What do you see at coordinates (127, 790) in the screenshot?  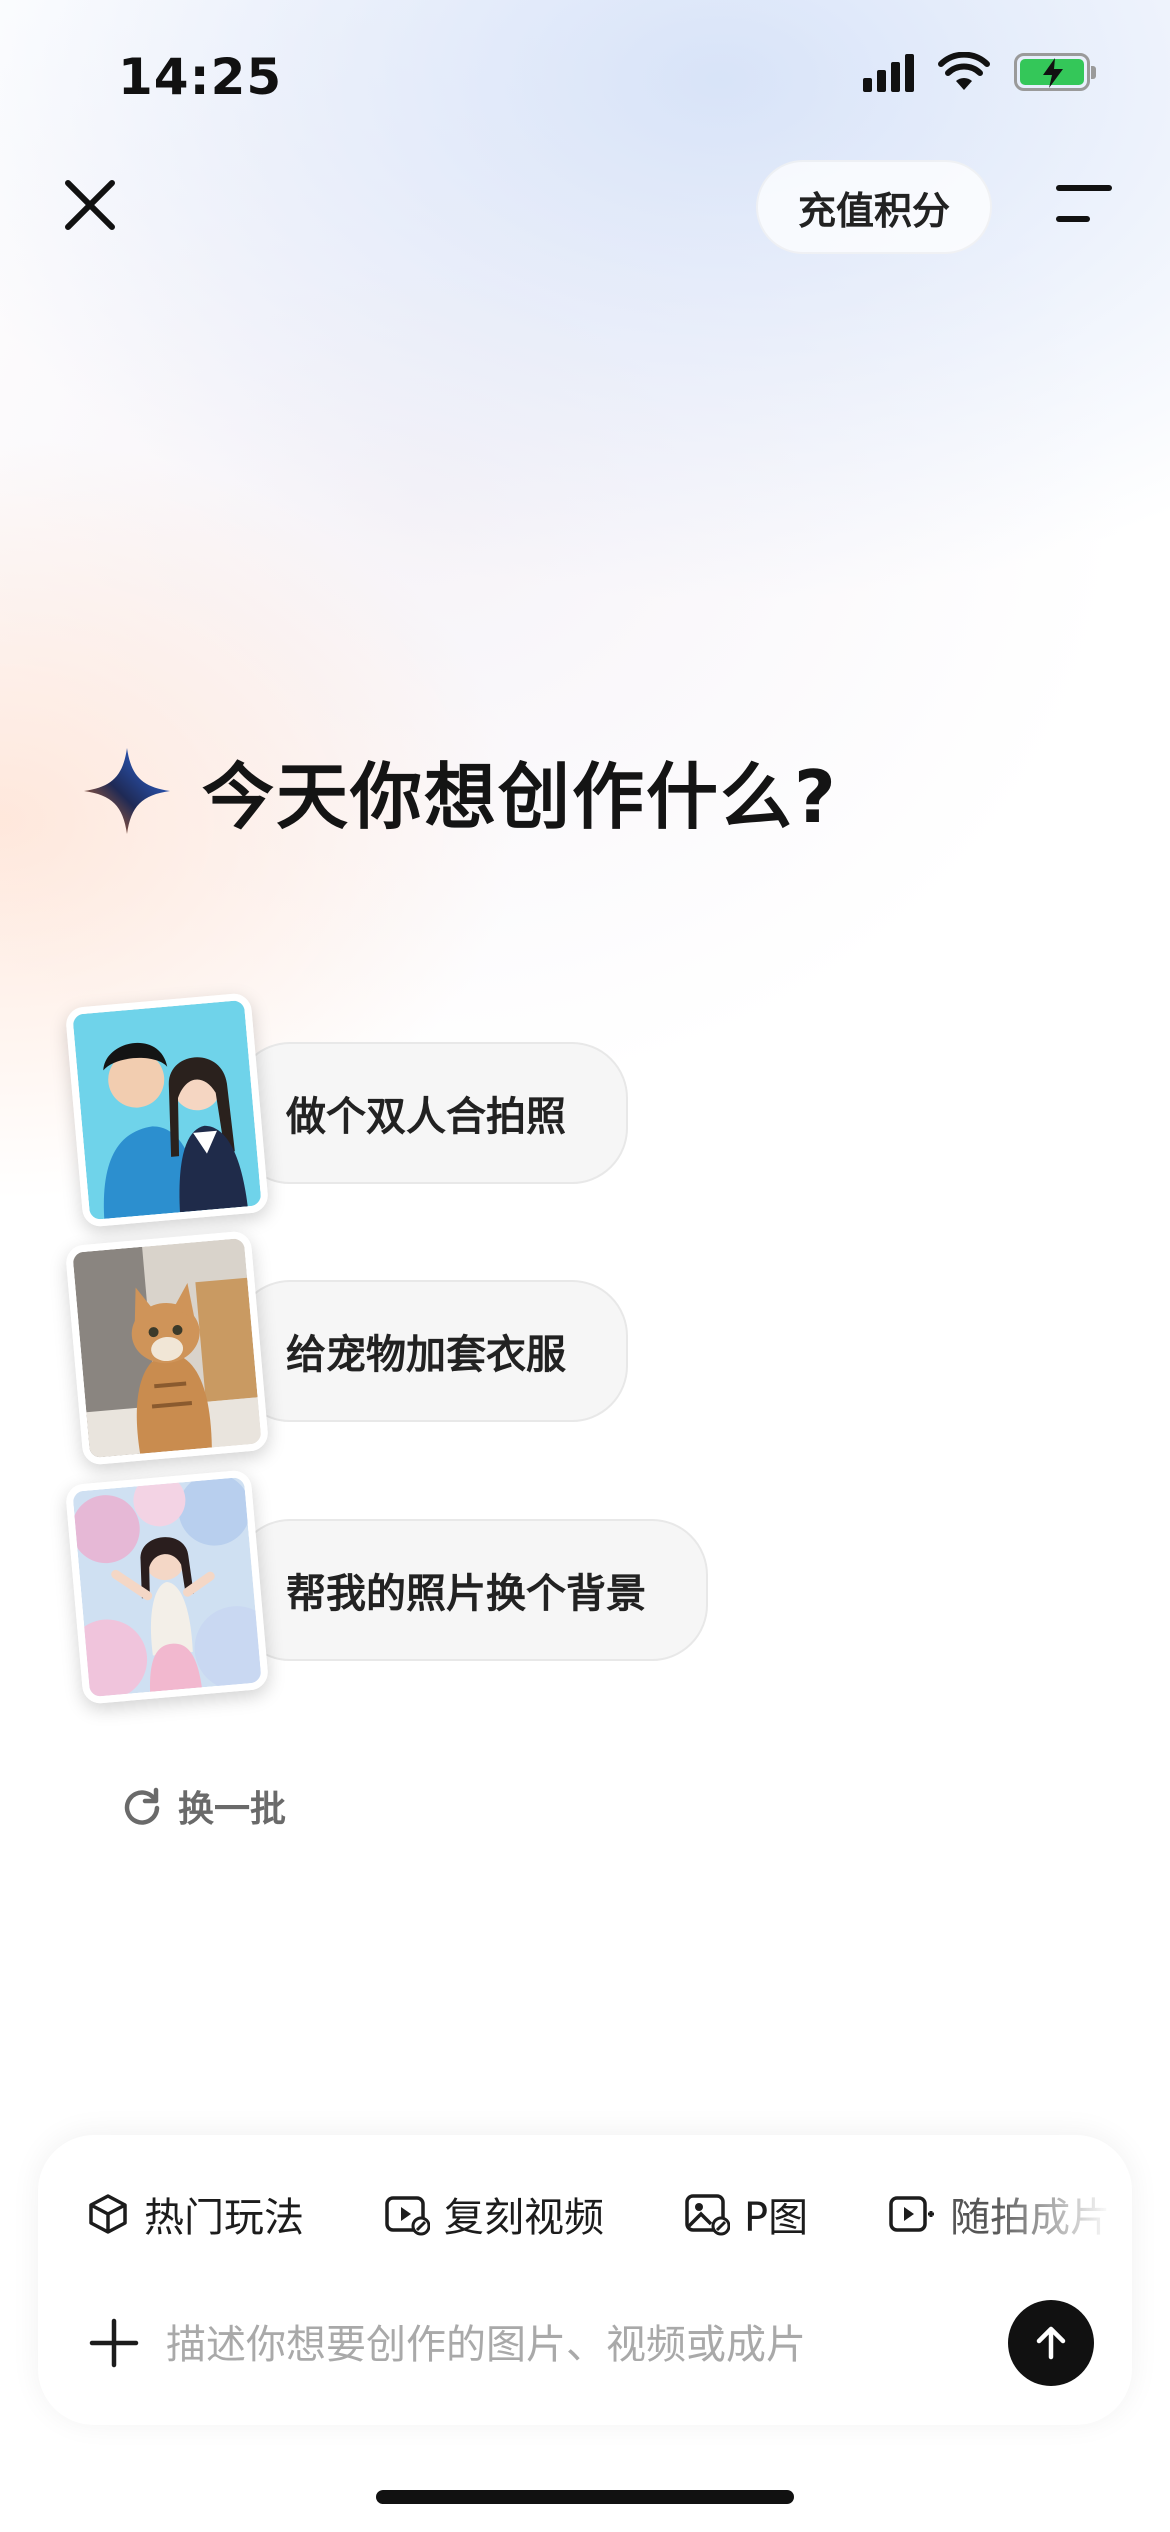 I see `sparkle-icon` at bounding box center [127, 790].